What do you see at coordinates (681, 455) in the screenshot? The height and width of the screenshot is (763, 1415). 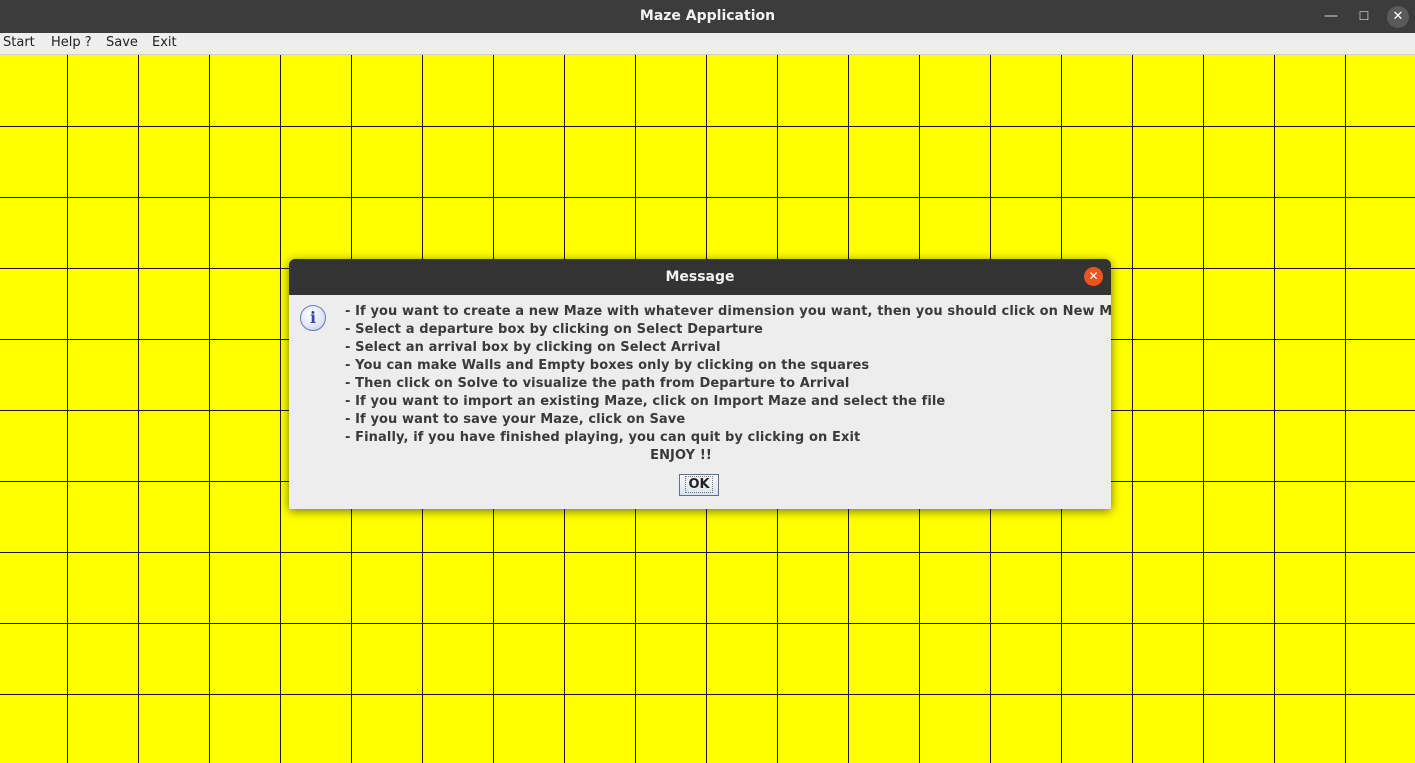 I see `enjoy-text: ENJOY !!` at bounding box center [681, 455].